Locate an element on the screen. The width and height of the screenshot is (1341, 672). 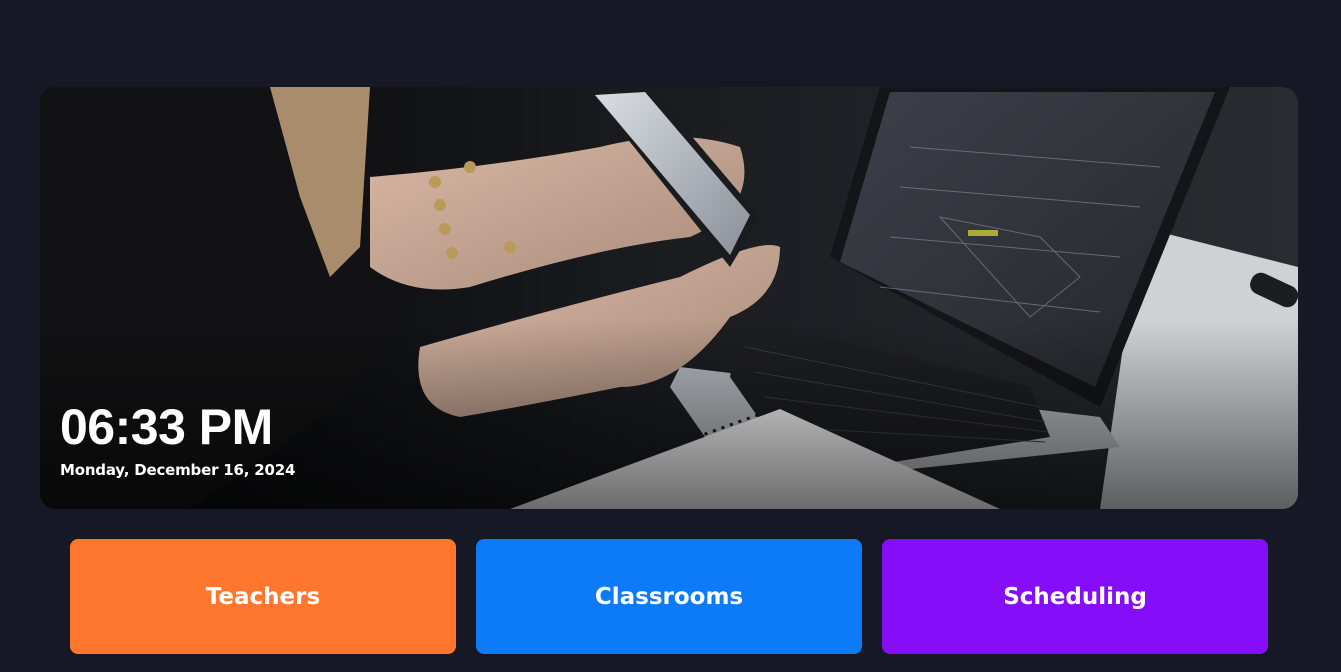
classrooms-tile: Classrooms is located at coordinates (669, 596).